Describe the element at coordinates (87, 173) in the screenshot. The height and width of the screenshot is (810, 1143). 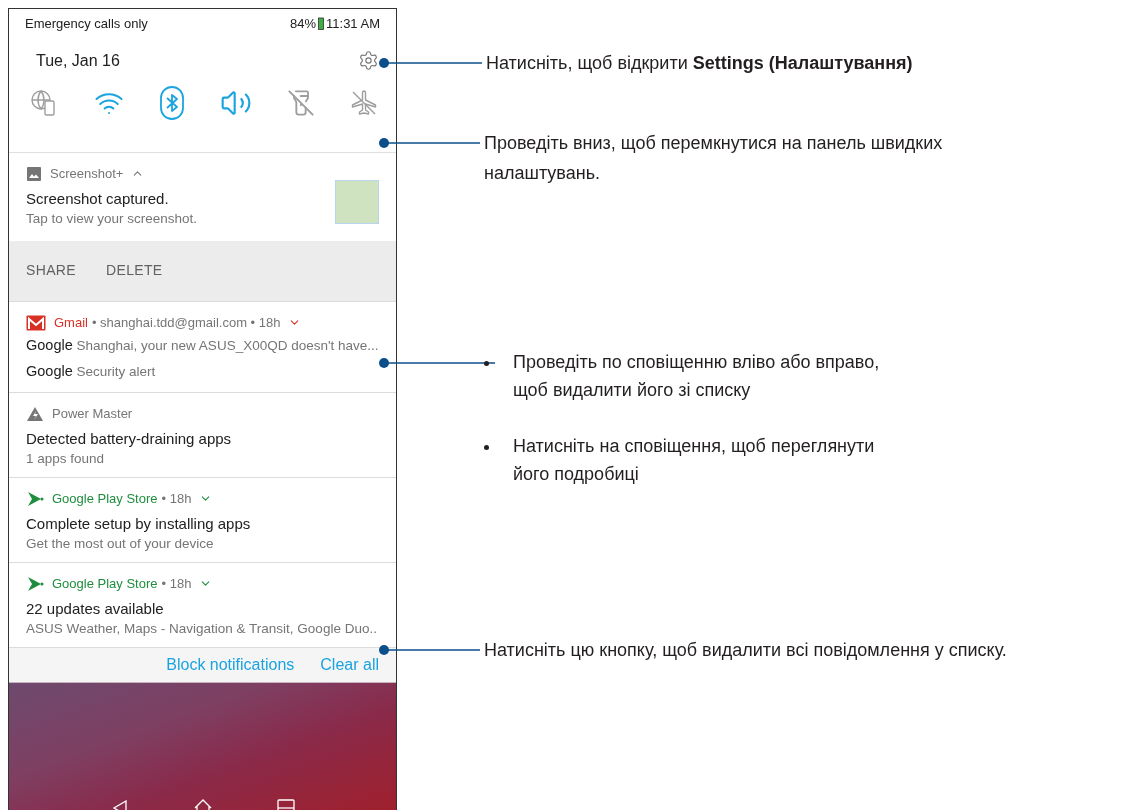
I see `app-name: Screenshot+` at that location.